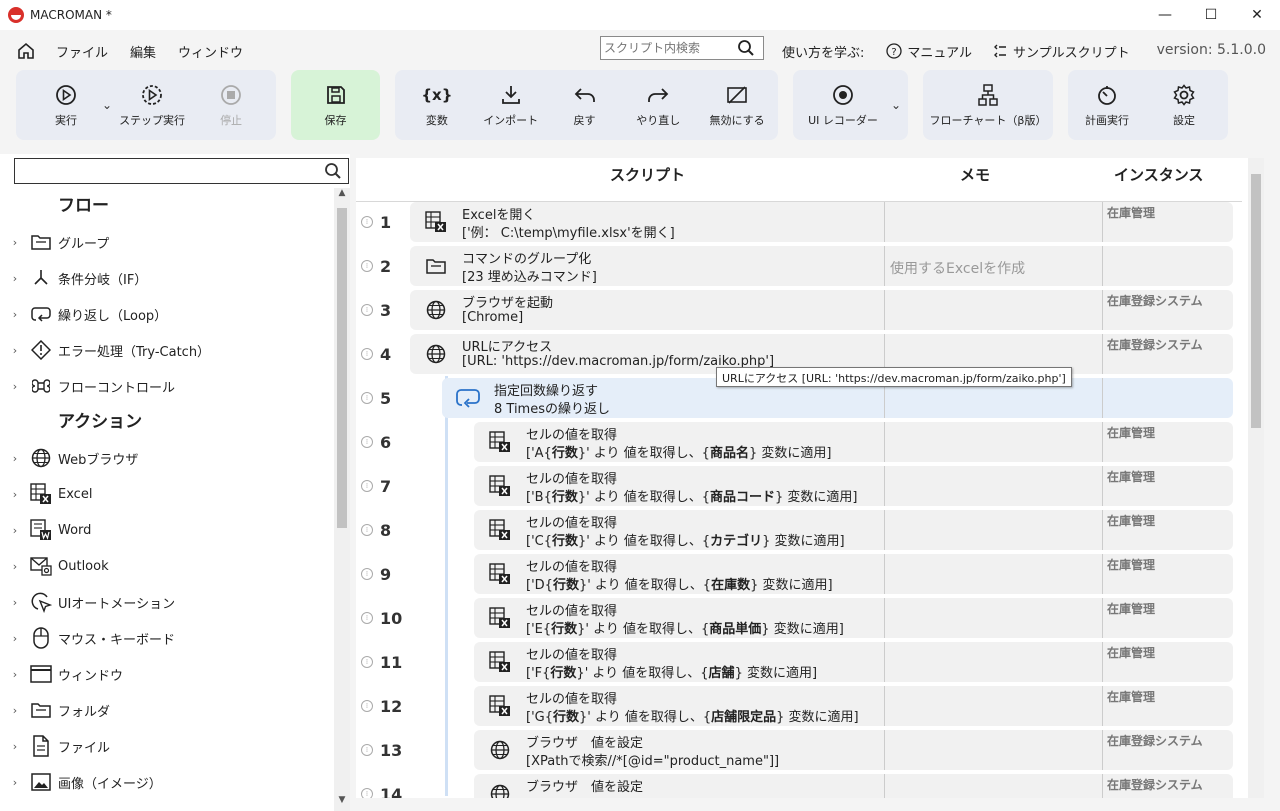 This screenshot has width=1280, height=811. Describe the element at coordinates (1211, 15) in the screenshot. I see `maximize-button: ☐` at that location.